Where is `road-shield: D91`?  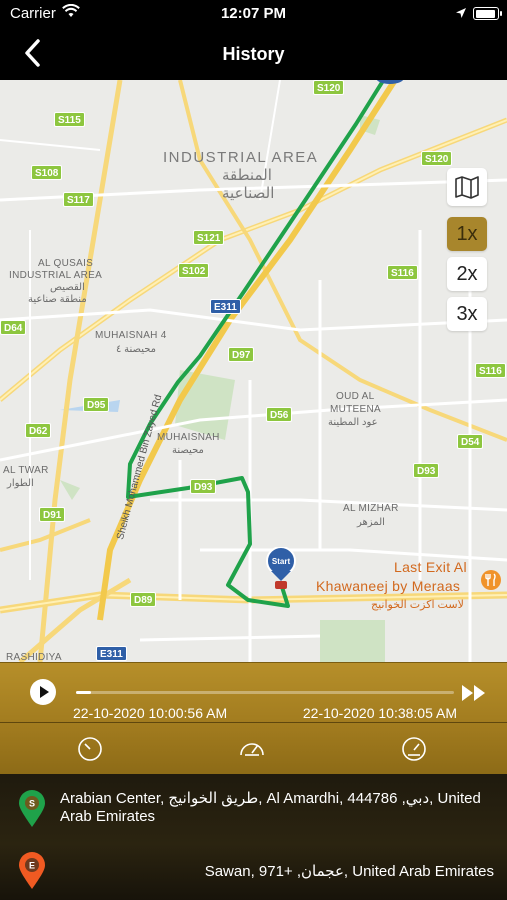 road-shield: D91 is located at coordinates (52, 514).